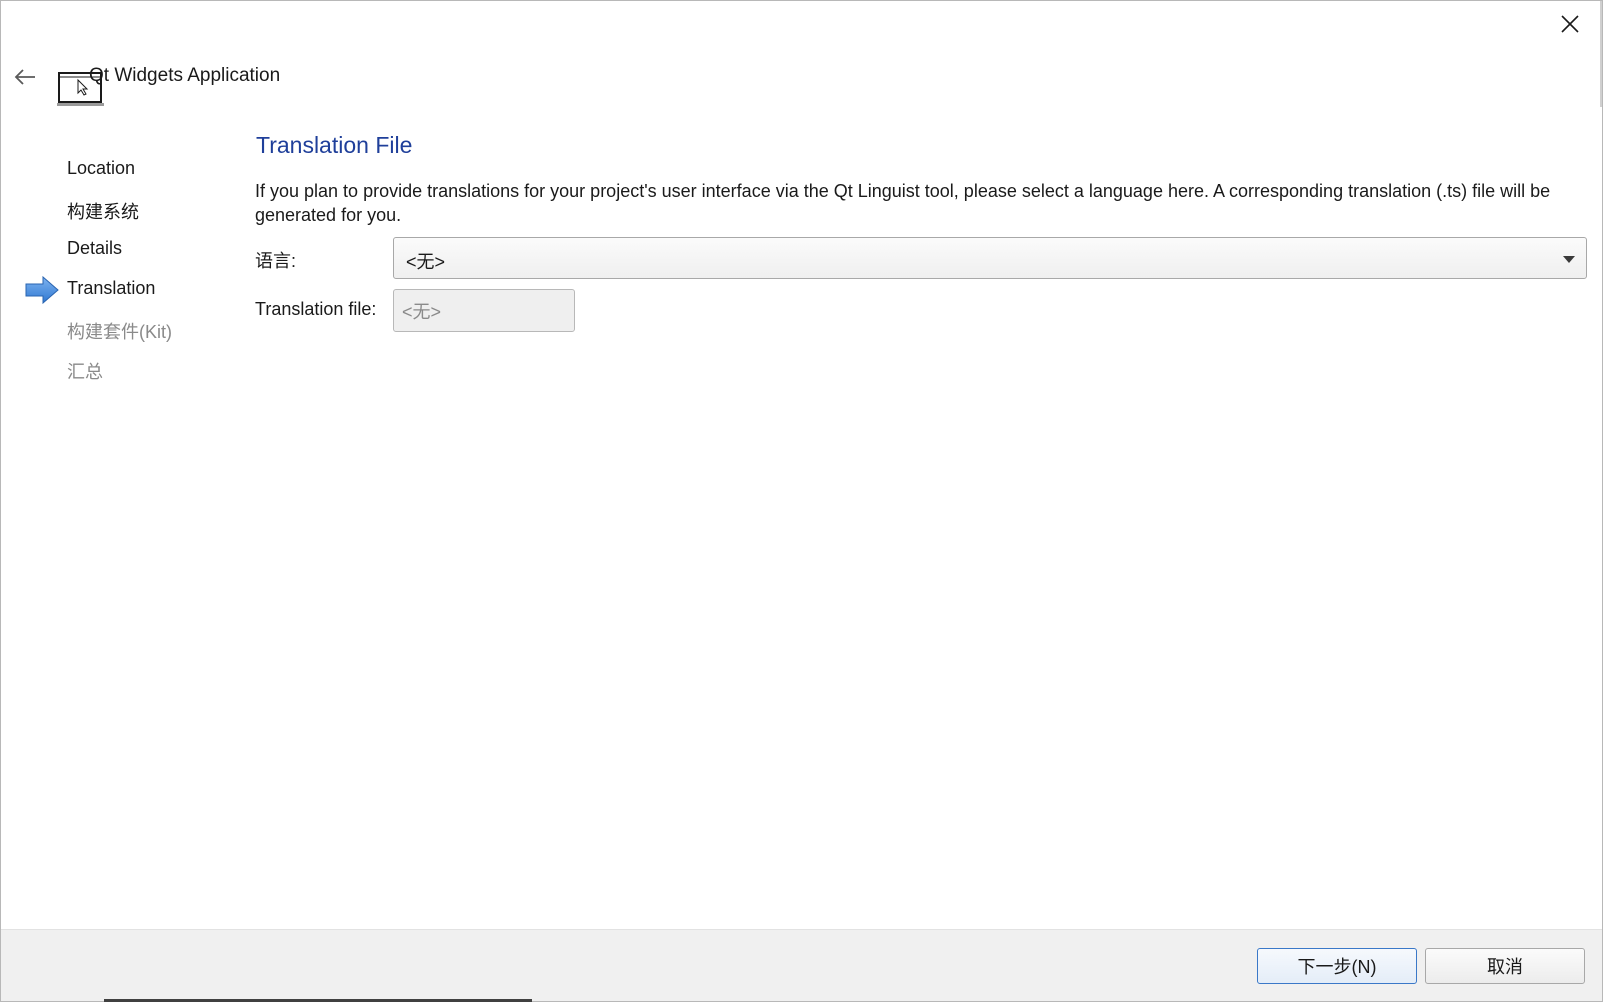 This screenshot has width=1603, height=1002. Describe the element at coordinates (101, 168) in the screenshot. I see `step-location: Location` at that location.